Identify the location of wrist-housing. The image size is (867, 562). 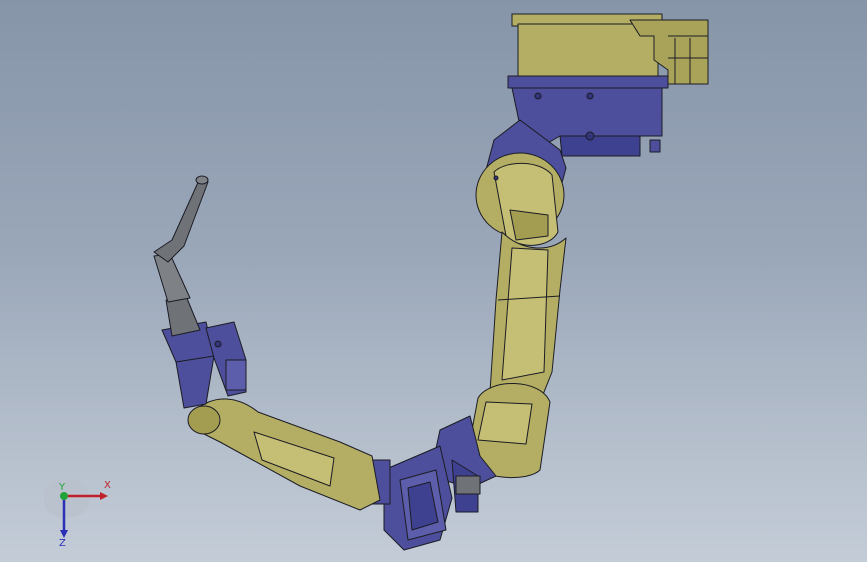
(412, 498).